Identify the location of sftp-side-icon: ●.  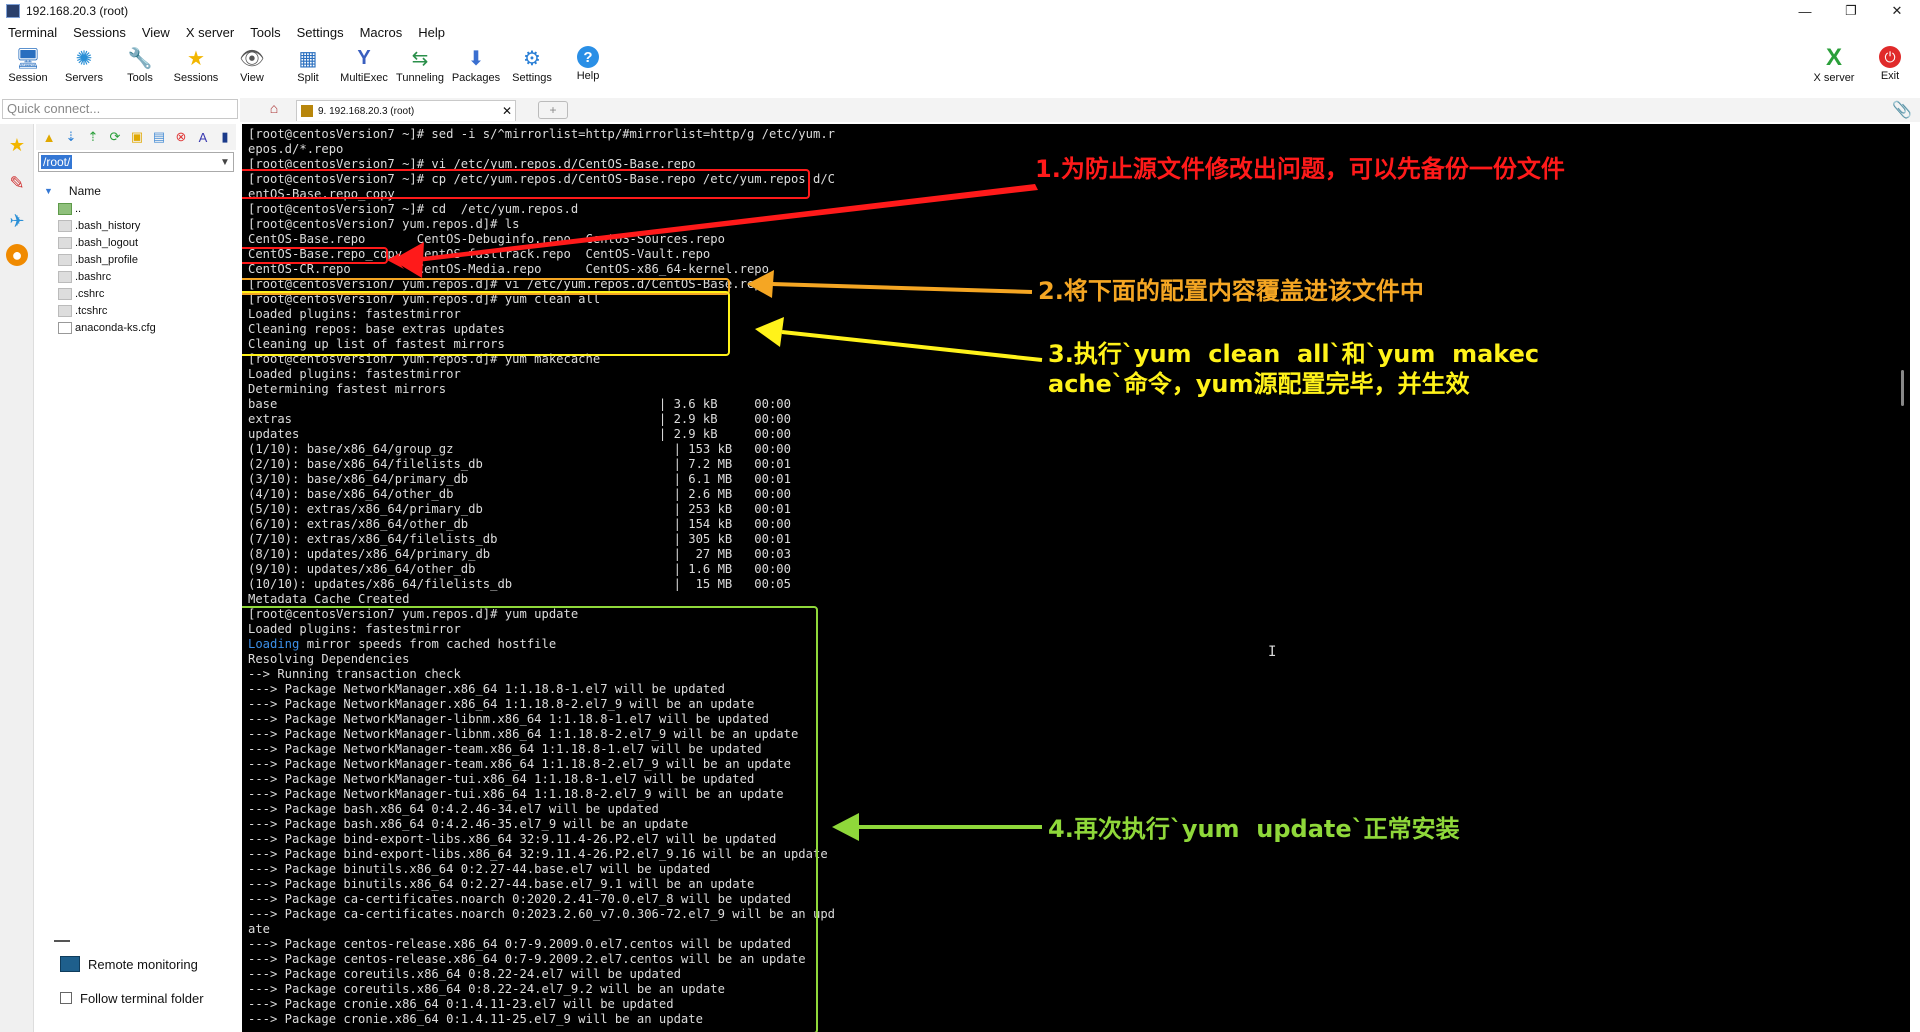
(17, 255).